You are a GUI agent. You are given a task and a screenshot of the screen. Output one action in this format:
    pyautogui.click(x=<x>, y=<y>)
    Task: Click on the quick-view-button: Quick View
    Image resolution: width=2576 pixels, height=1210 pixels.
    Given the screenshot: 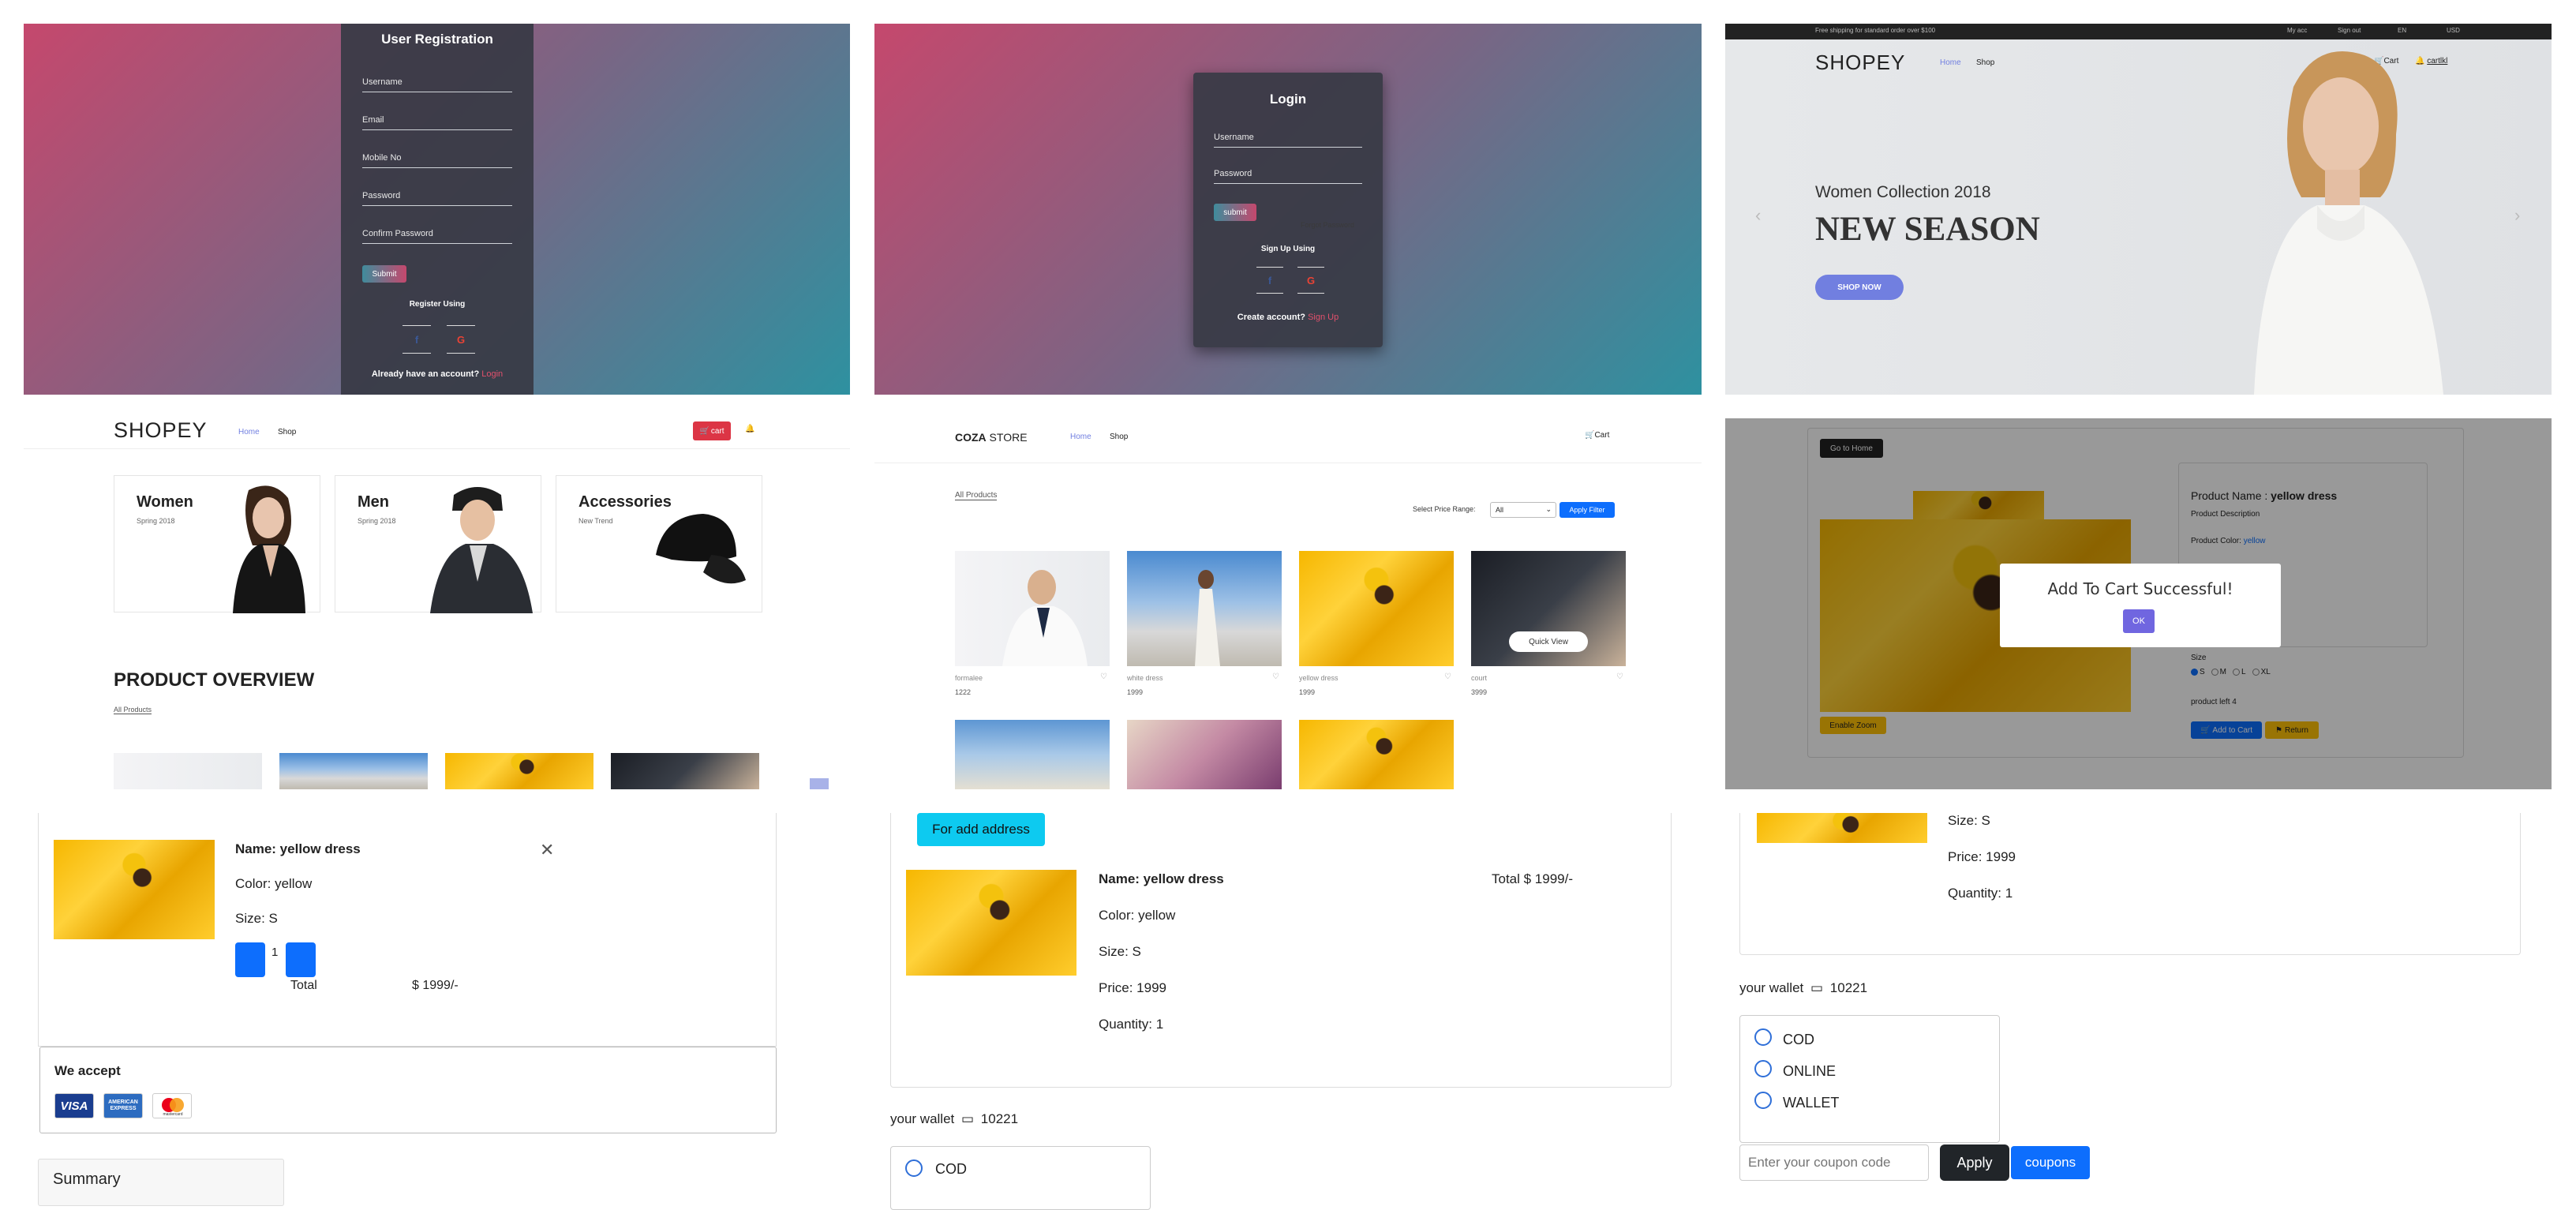 What is the action you would take?
    pyautogui.click(x=1548, y=641)
    